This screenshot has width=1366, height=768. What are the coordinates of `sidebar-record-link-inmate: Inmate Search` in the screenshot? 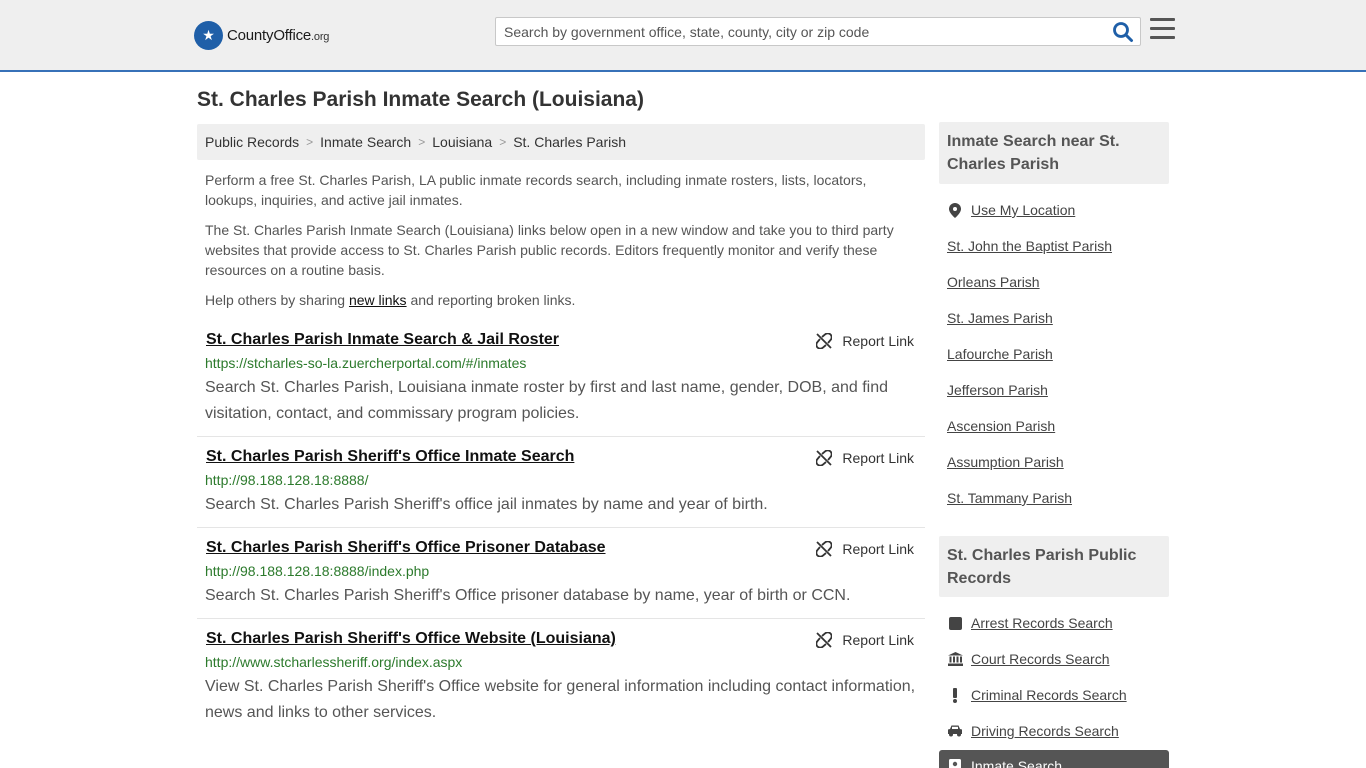 It's located at (1004, 763).